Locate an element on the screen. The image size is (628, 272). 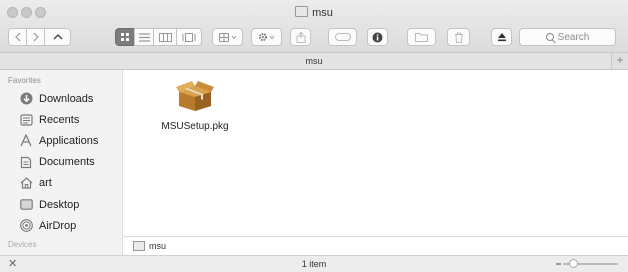
new-tab-button: + is located at coordinates (619, 61).